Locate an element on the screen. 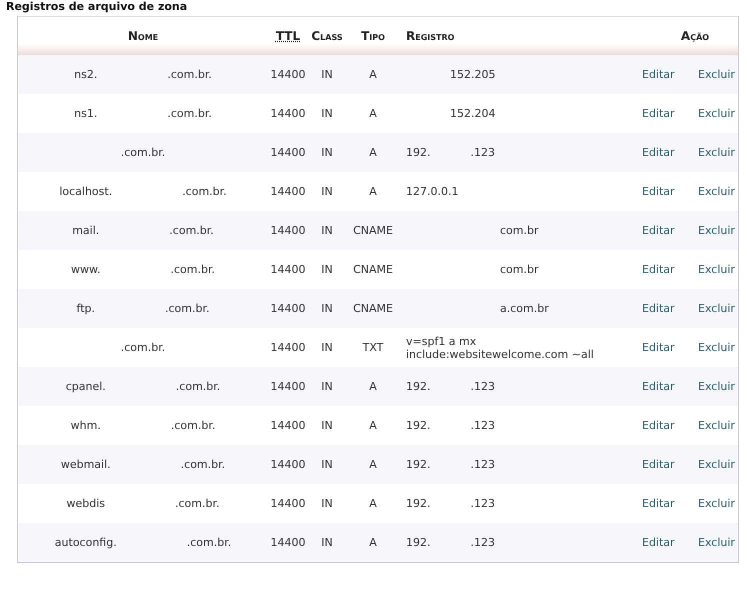 This screenshot has height=597, width=747. column-header: Nome is located at coordinates (143, 36).